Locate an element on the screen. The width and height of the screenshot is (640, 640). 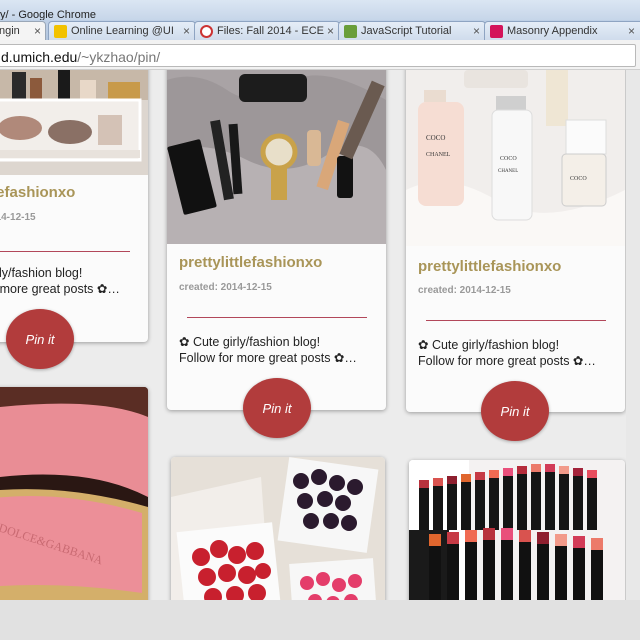
pin-image-makeup-organizer is located at coordinates (74, 122).